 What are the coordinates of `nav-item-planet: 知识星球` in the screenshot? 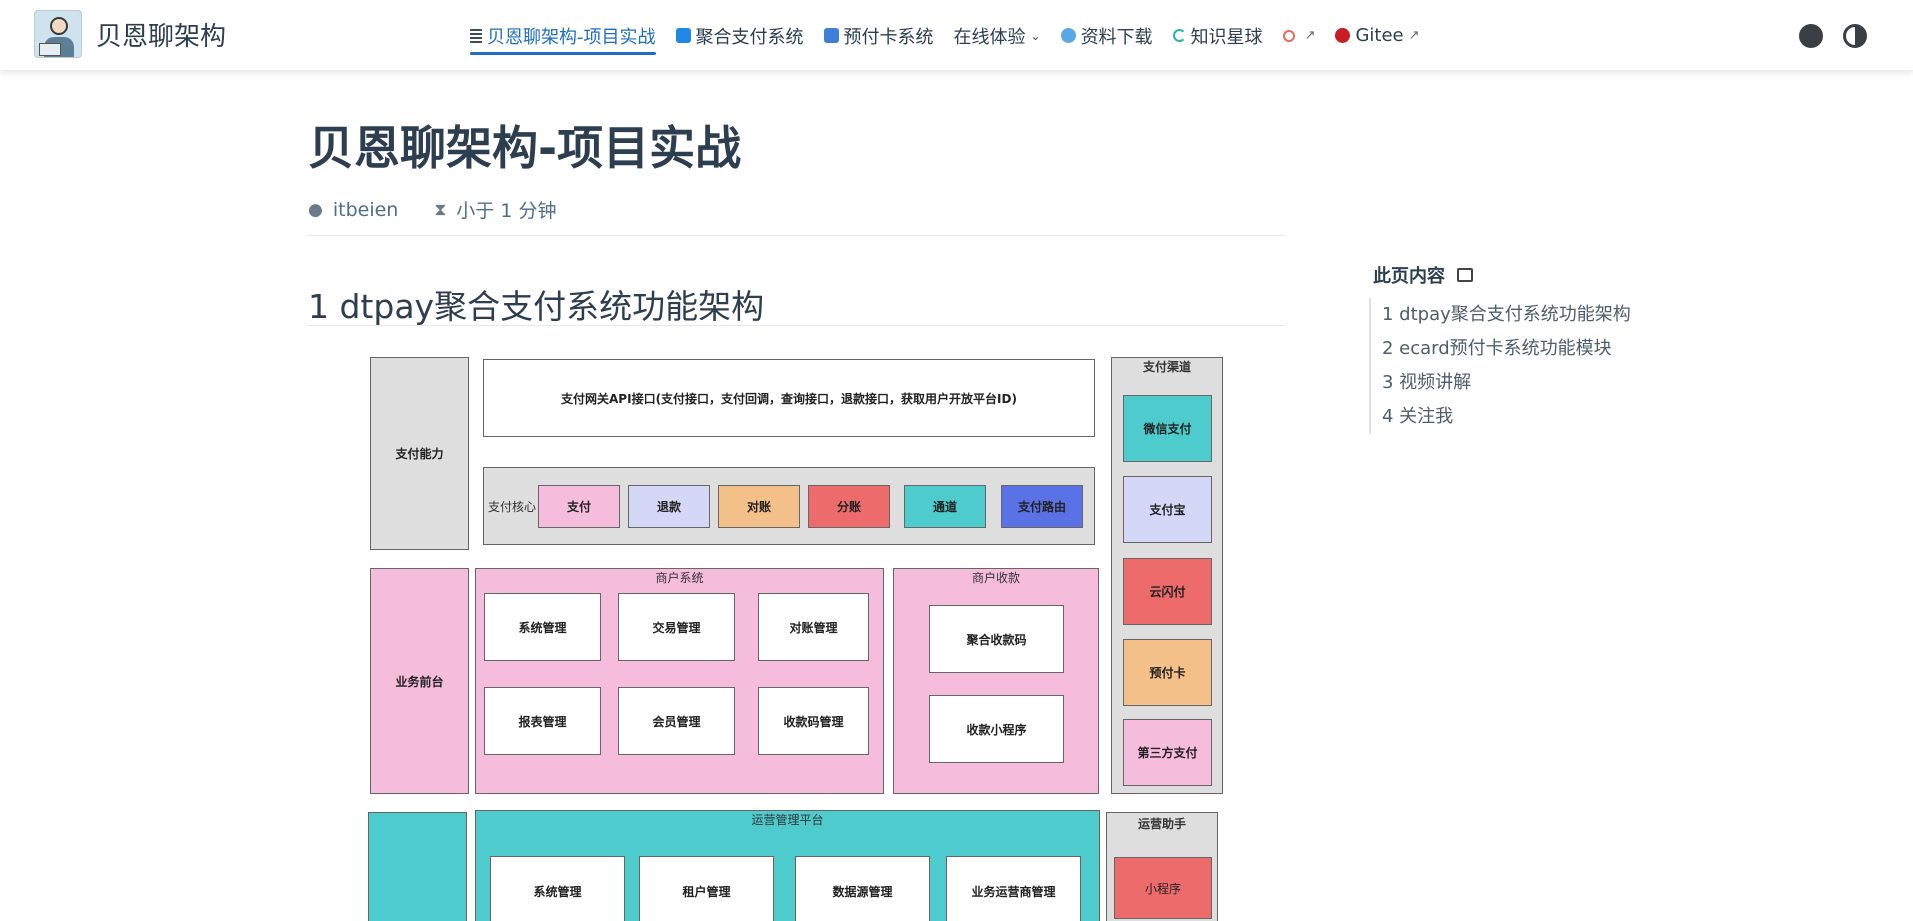 It's located at (1217, 35).